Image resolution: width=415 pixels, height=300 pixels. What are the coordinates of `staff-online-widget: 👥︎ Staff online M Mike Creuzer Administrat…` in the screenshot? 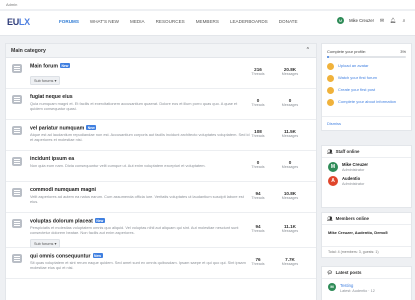 It's located at (366, 176).